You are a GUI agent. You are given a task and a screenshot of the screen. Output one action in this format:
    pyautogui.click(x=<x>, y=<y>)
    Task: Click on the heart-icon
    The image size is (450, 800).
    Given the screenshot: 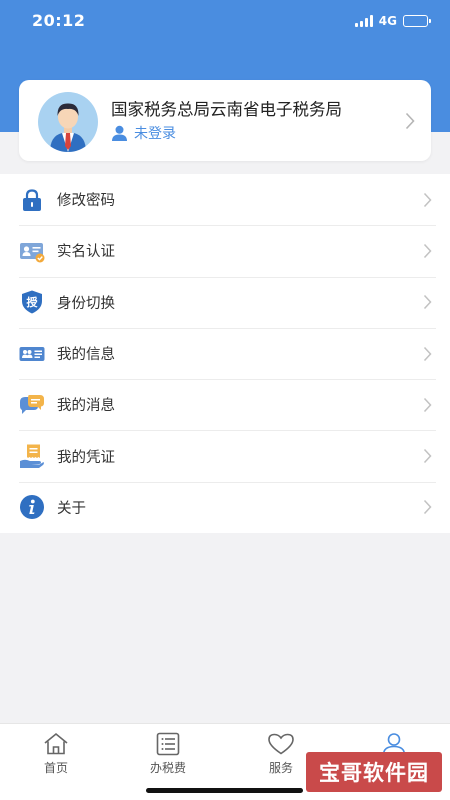 What is the action you would take?
    pyautogui.click(x=281, y=744)
    